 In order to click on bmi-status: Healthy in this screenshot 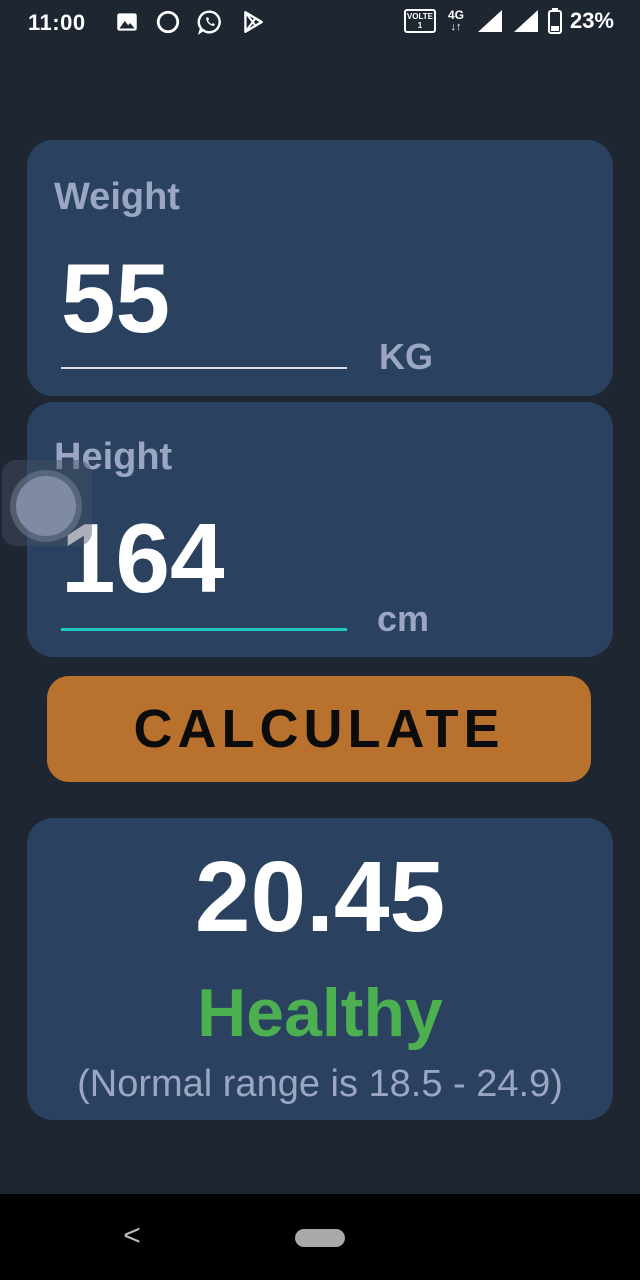, I will do `click(320, 1013)`.